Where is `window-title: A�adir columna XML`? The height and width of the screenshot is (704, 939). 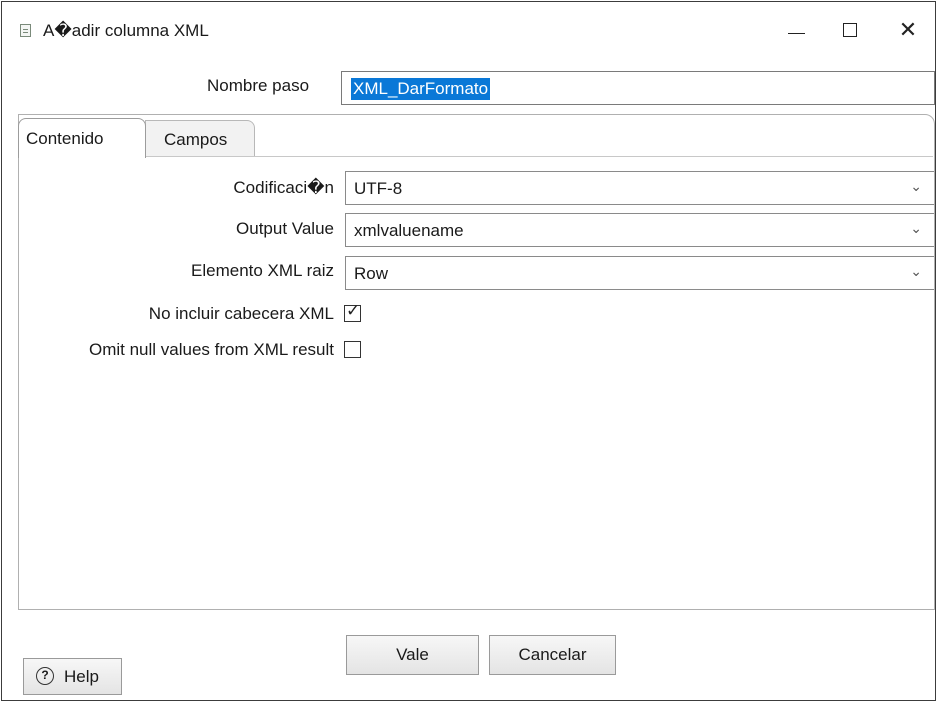
window-title: A�adir columna XML is located at coordinates (126, 30).